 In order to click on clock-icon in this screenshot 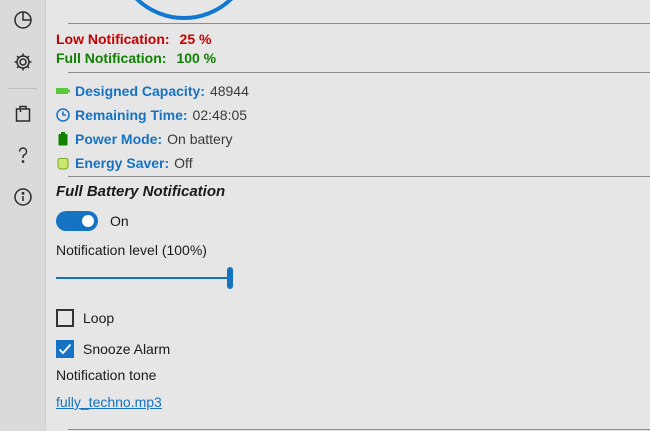, I will do `click(63, 115)`.